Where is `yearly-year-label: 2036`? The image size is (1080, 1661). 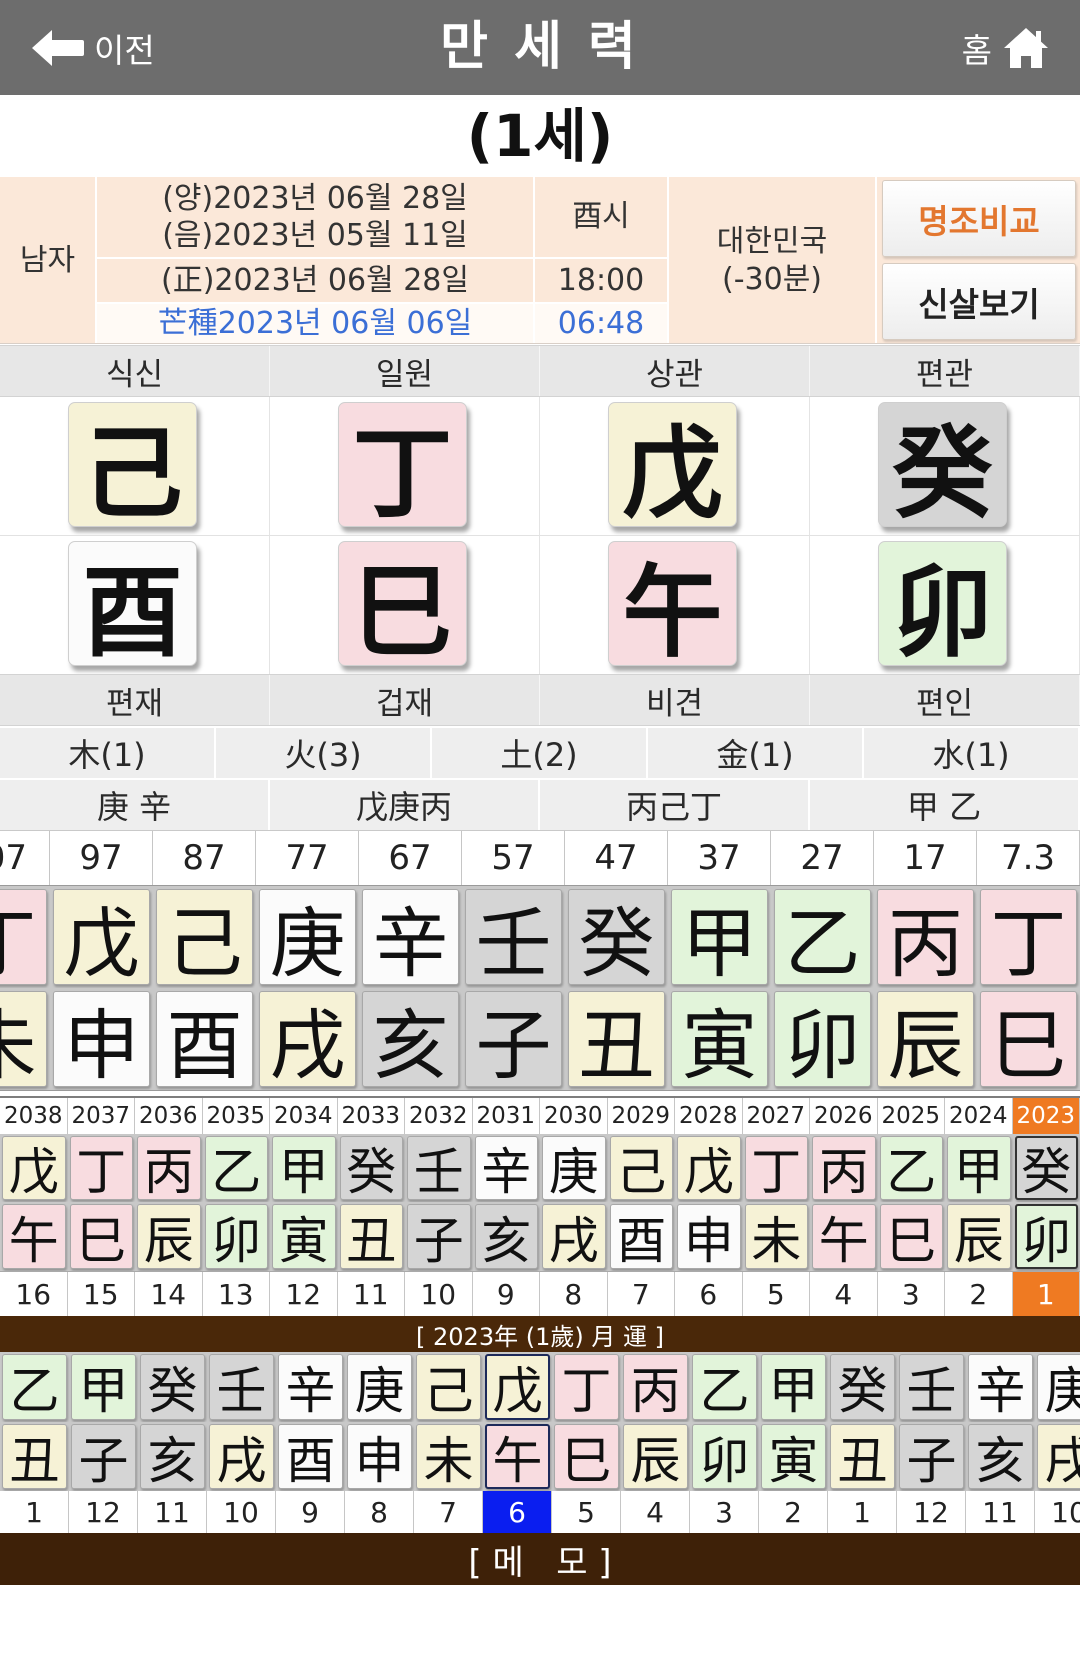
yearly-year-label: 2036 is located at coordinates (169, 1116).